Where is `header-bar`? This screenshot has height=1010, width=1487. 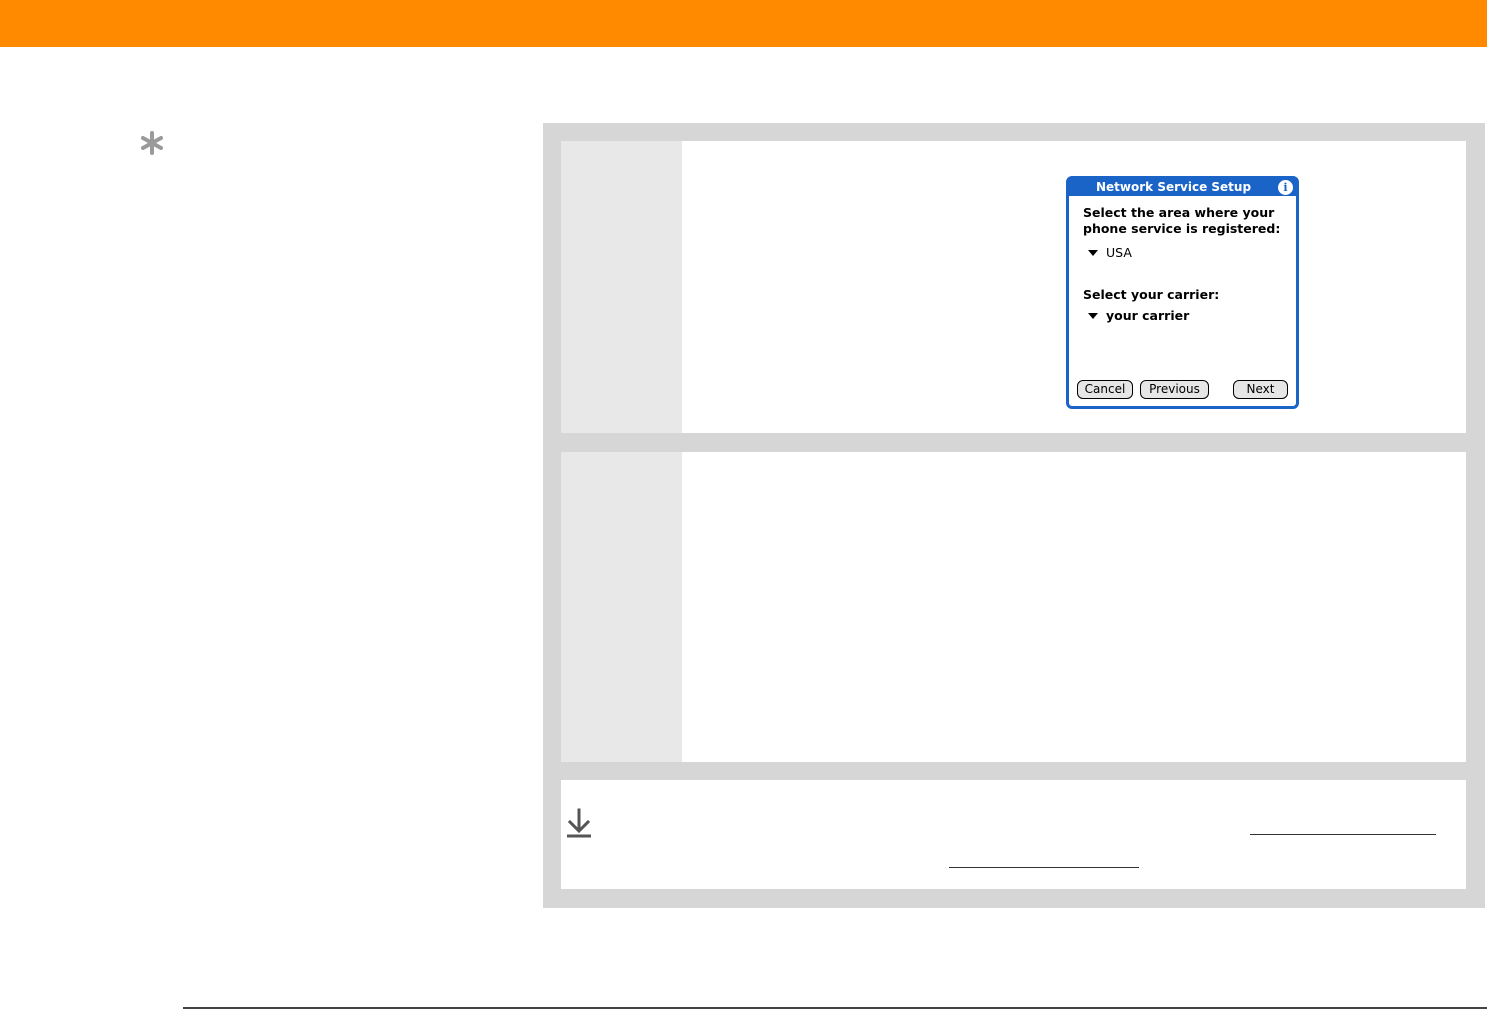
header-bar is located at coordinates (743, 23).